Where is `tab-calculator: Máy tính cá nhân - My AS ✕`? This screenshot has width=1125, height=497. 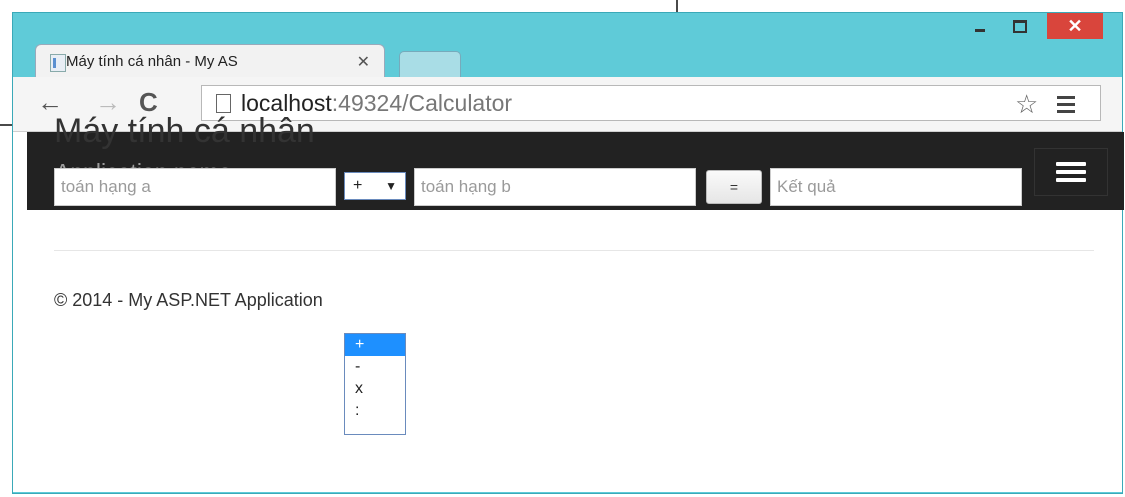
tab-calculator: Máy tính cá nhân - My AS ✕ is located at coordinates (210, 61).